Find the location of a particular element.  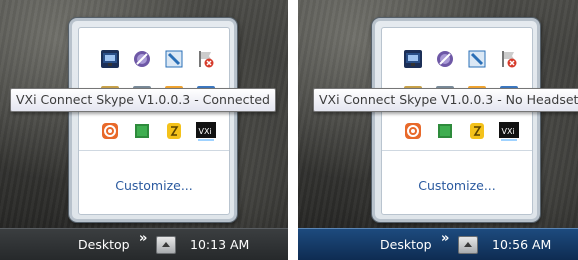

taskbar: Desktop » 10:56 AM is located at coordinates (438, 244).